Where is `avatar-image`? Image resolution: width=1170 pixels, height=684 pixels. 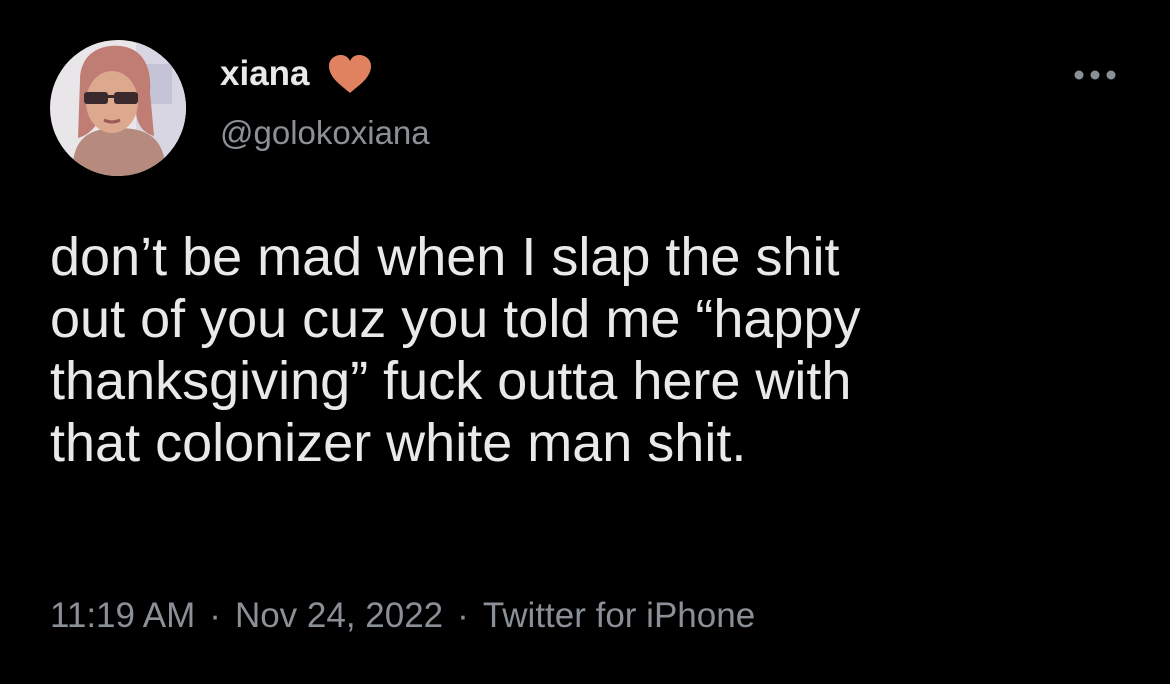
avatar-image is located at coordinates (118, 108).